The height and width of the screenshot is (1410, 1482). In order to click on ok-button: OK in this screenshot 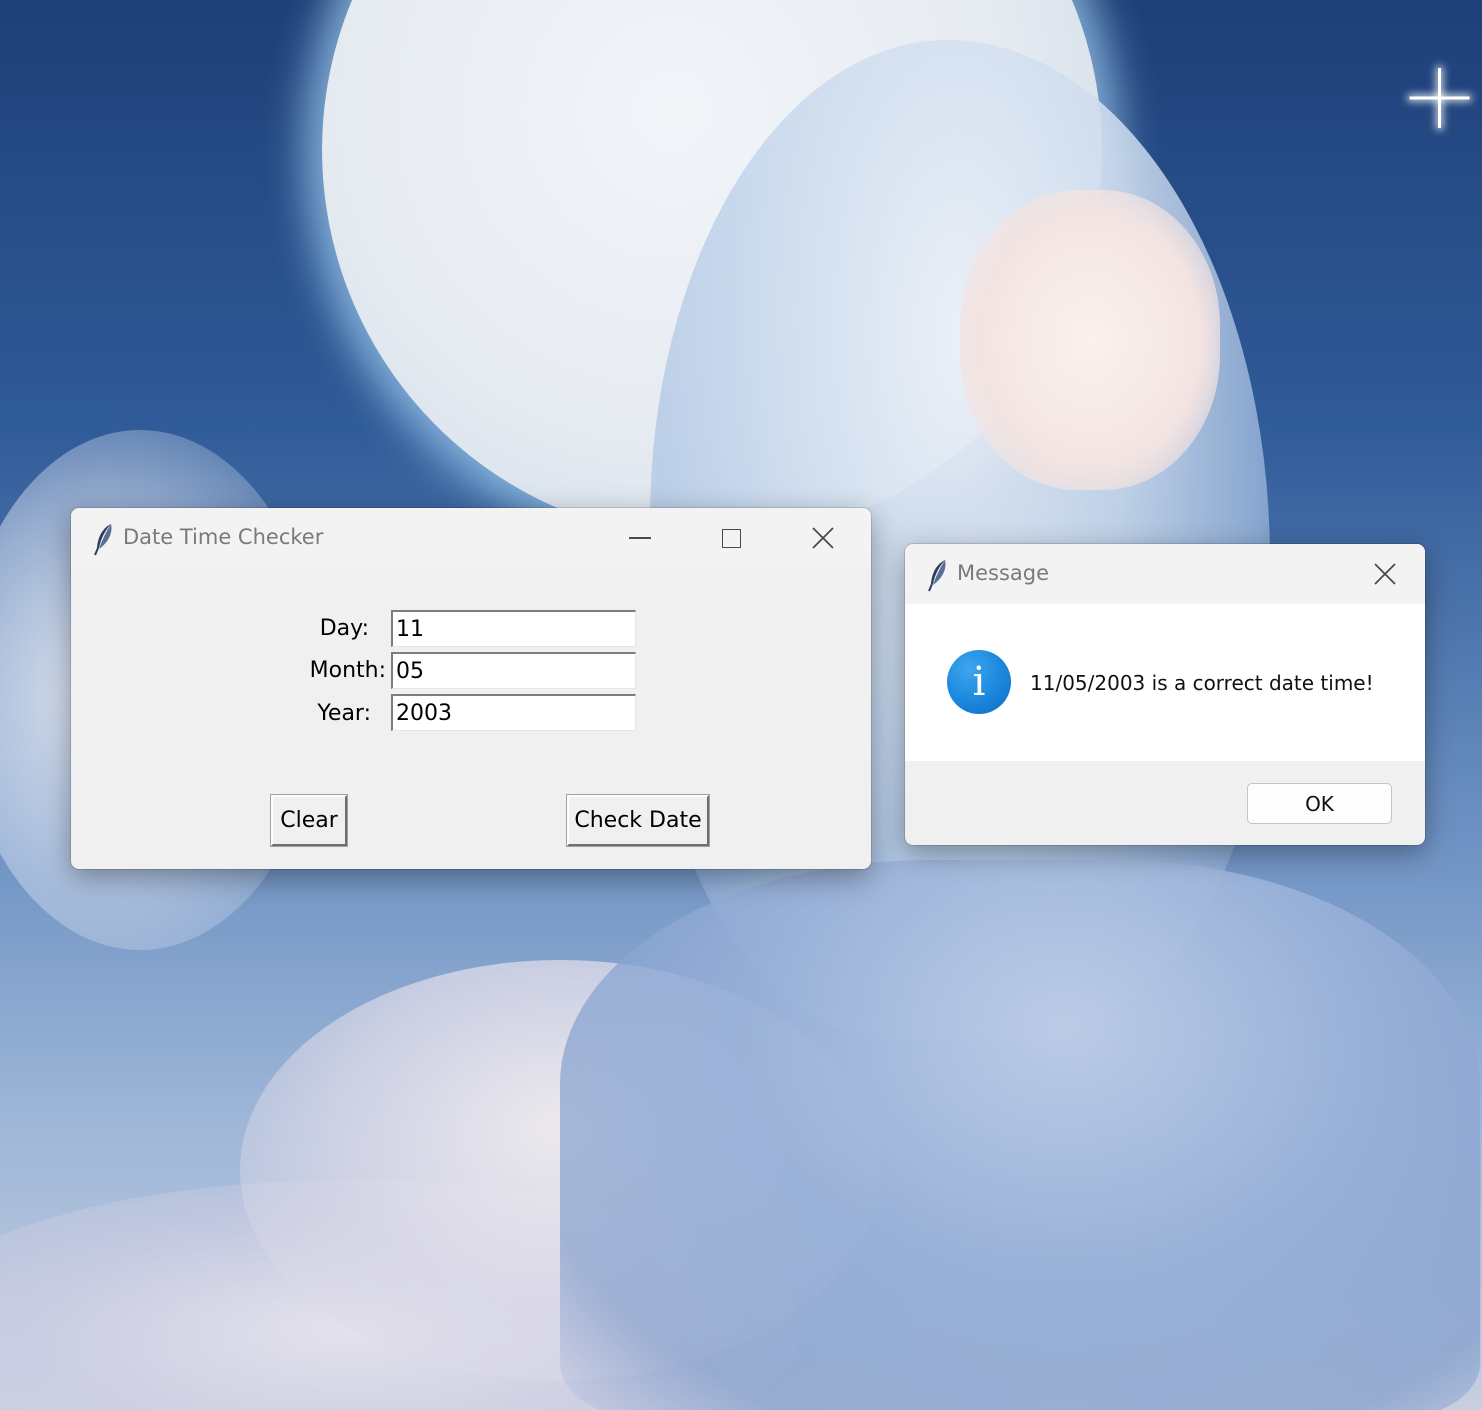, I will do `click(1319, 803)`.